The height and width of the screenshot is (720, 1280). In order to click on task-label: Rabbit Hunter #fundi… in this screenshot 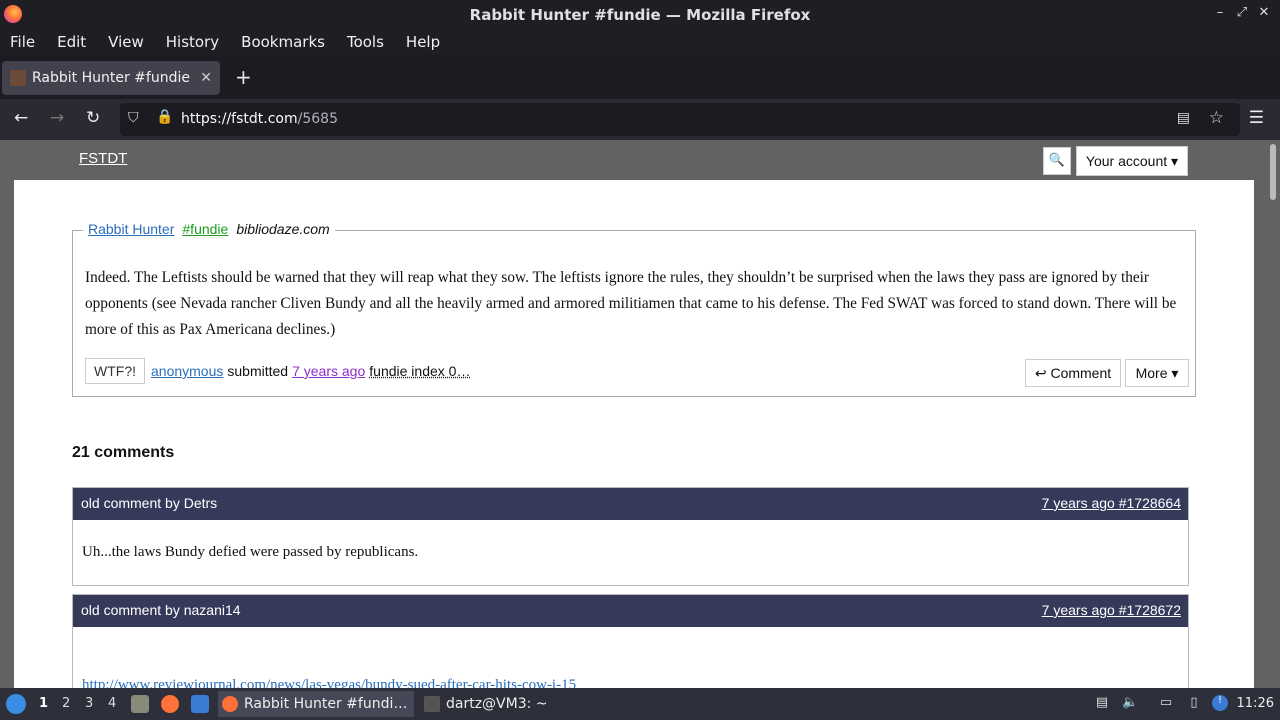, I will do `click(326, 704)`.